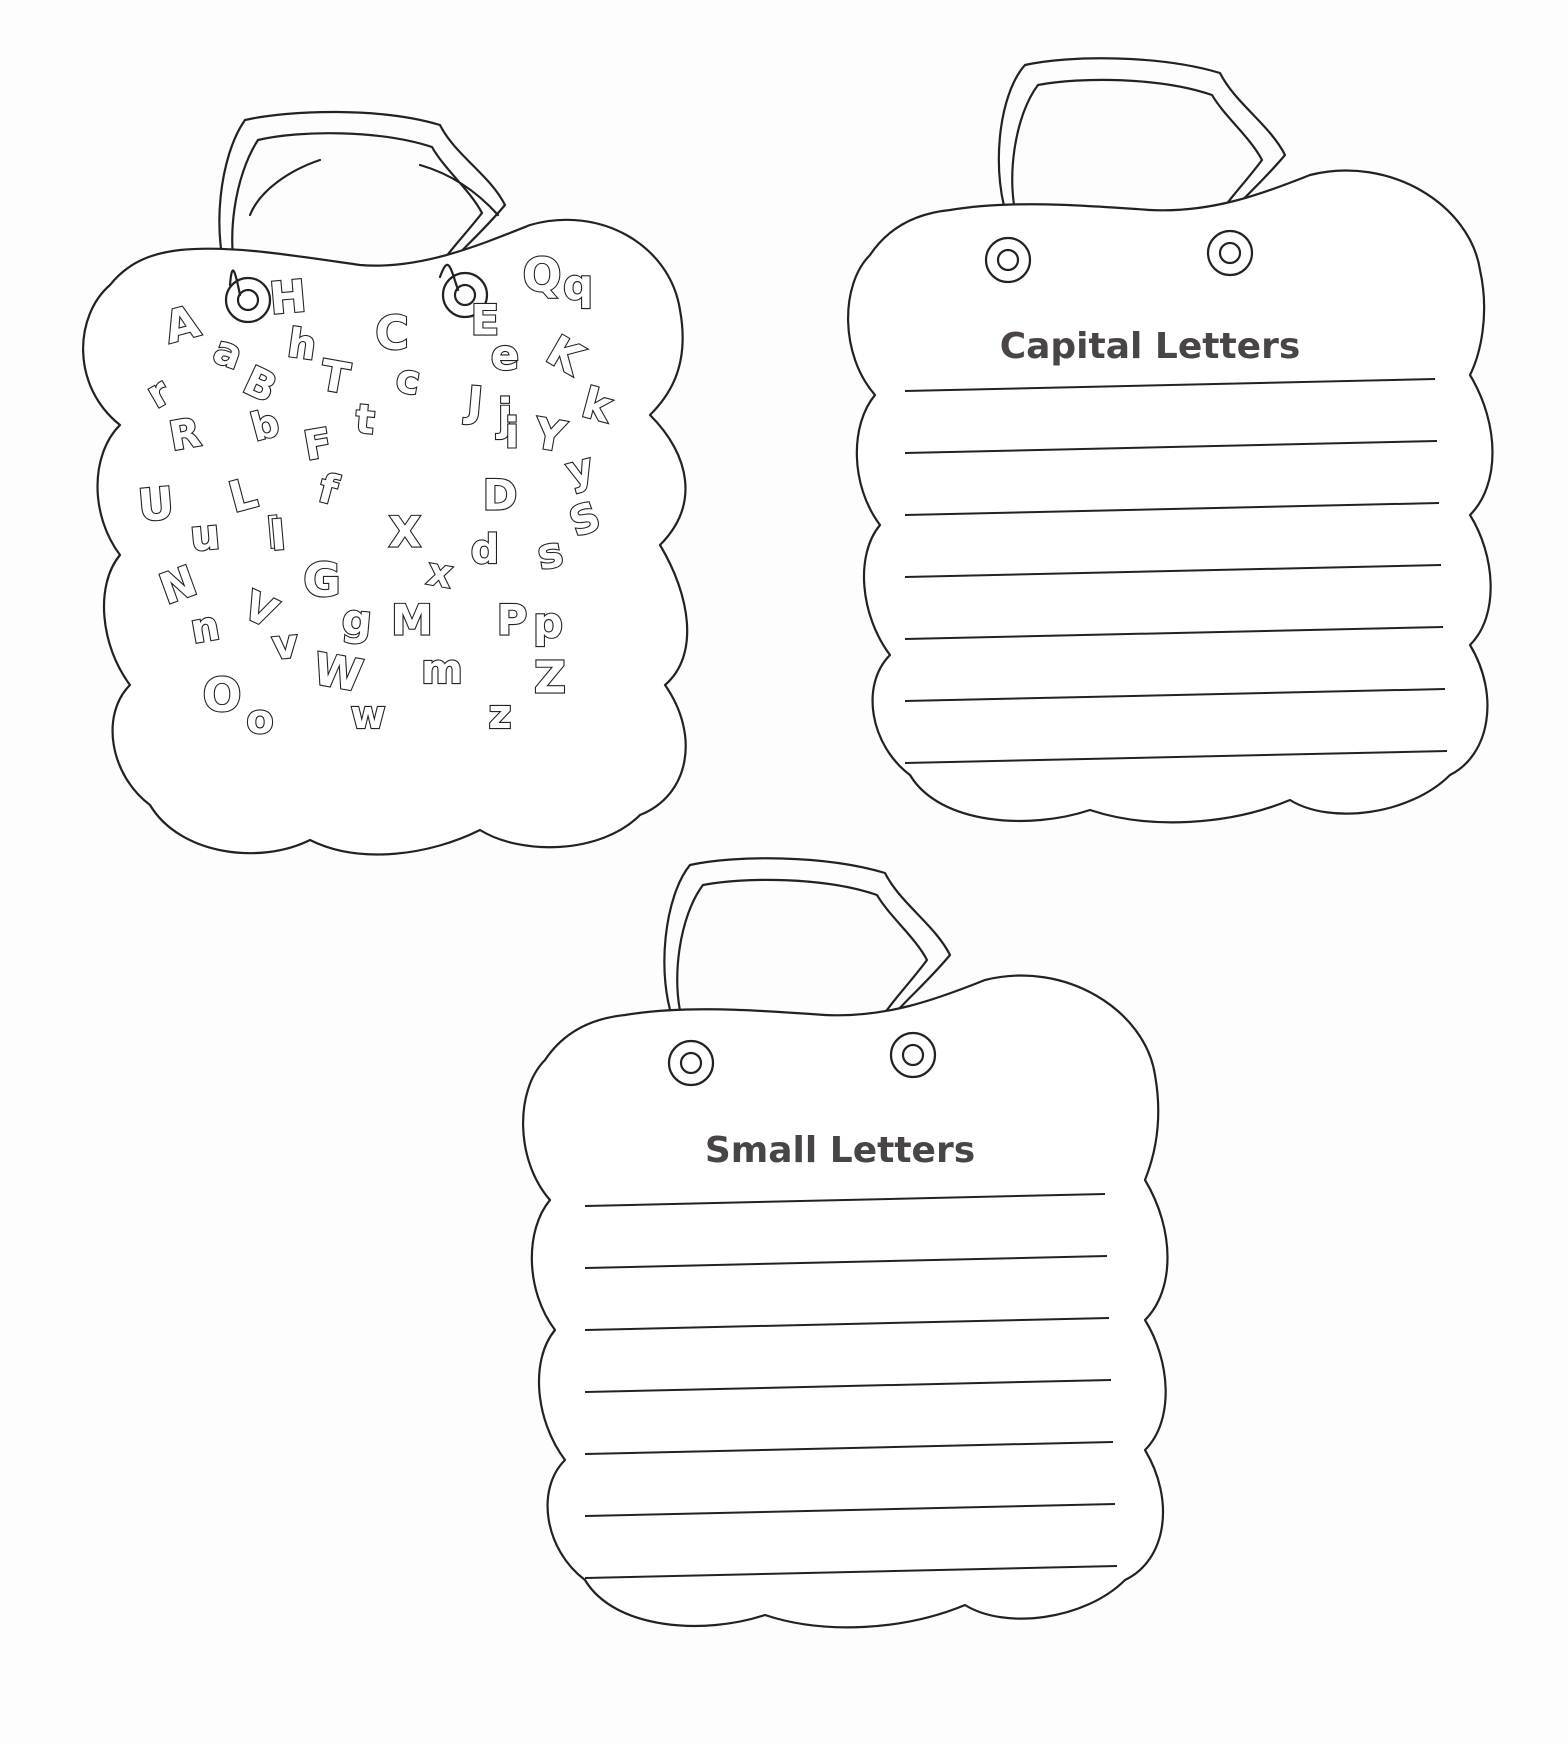 The width and height of the screenshot is (1568, 1744). Describe the element at coordinates (485, 550) in the screenshot. I see `alphabet-letter: d` at that location.